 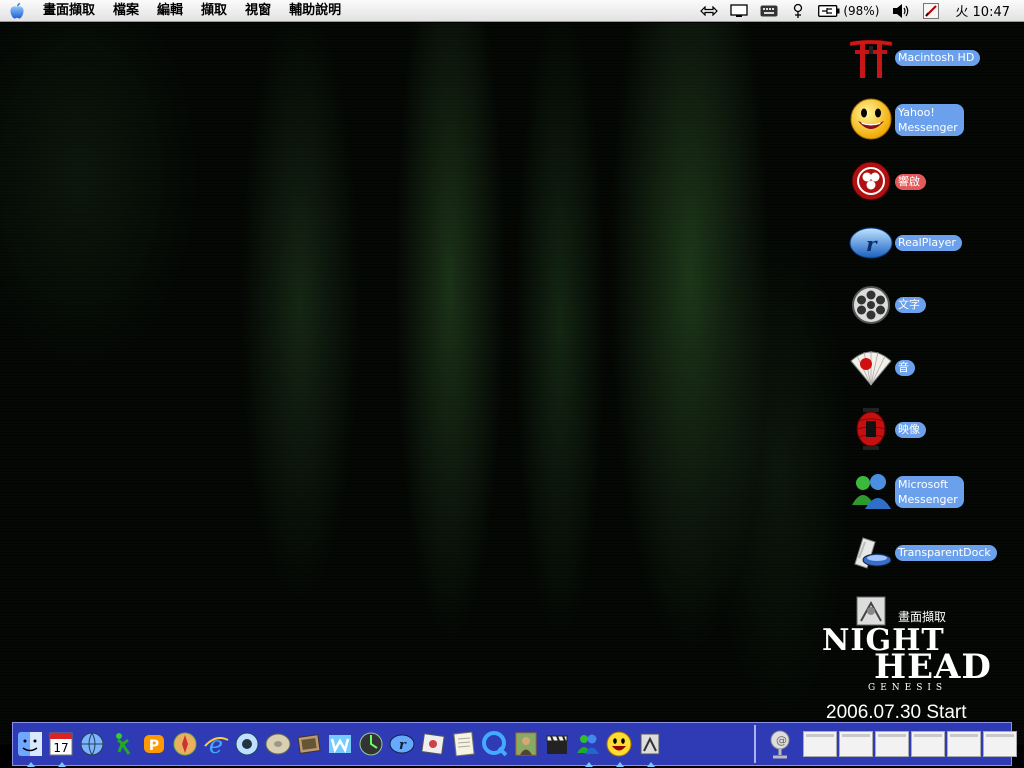 I want to click on transparent-dock-icon, so click(x=871, y=553).